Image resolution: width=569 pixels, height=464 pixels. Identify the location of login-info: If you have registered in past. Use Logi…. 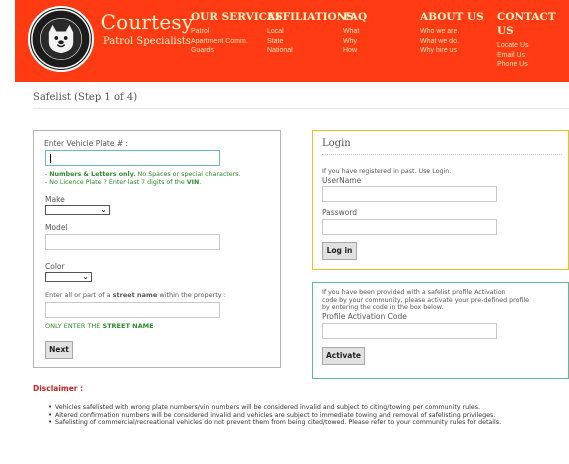
(387, 171).